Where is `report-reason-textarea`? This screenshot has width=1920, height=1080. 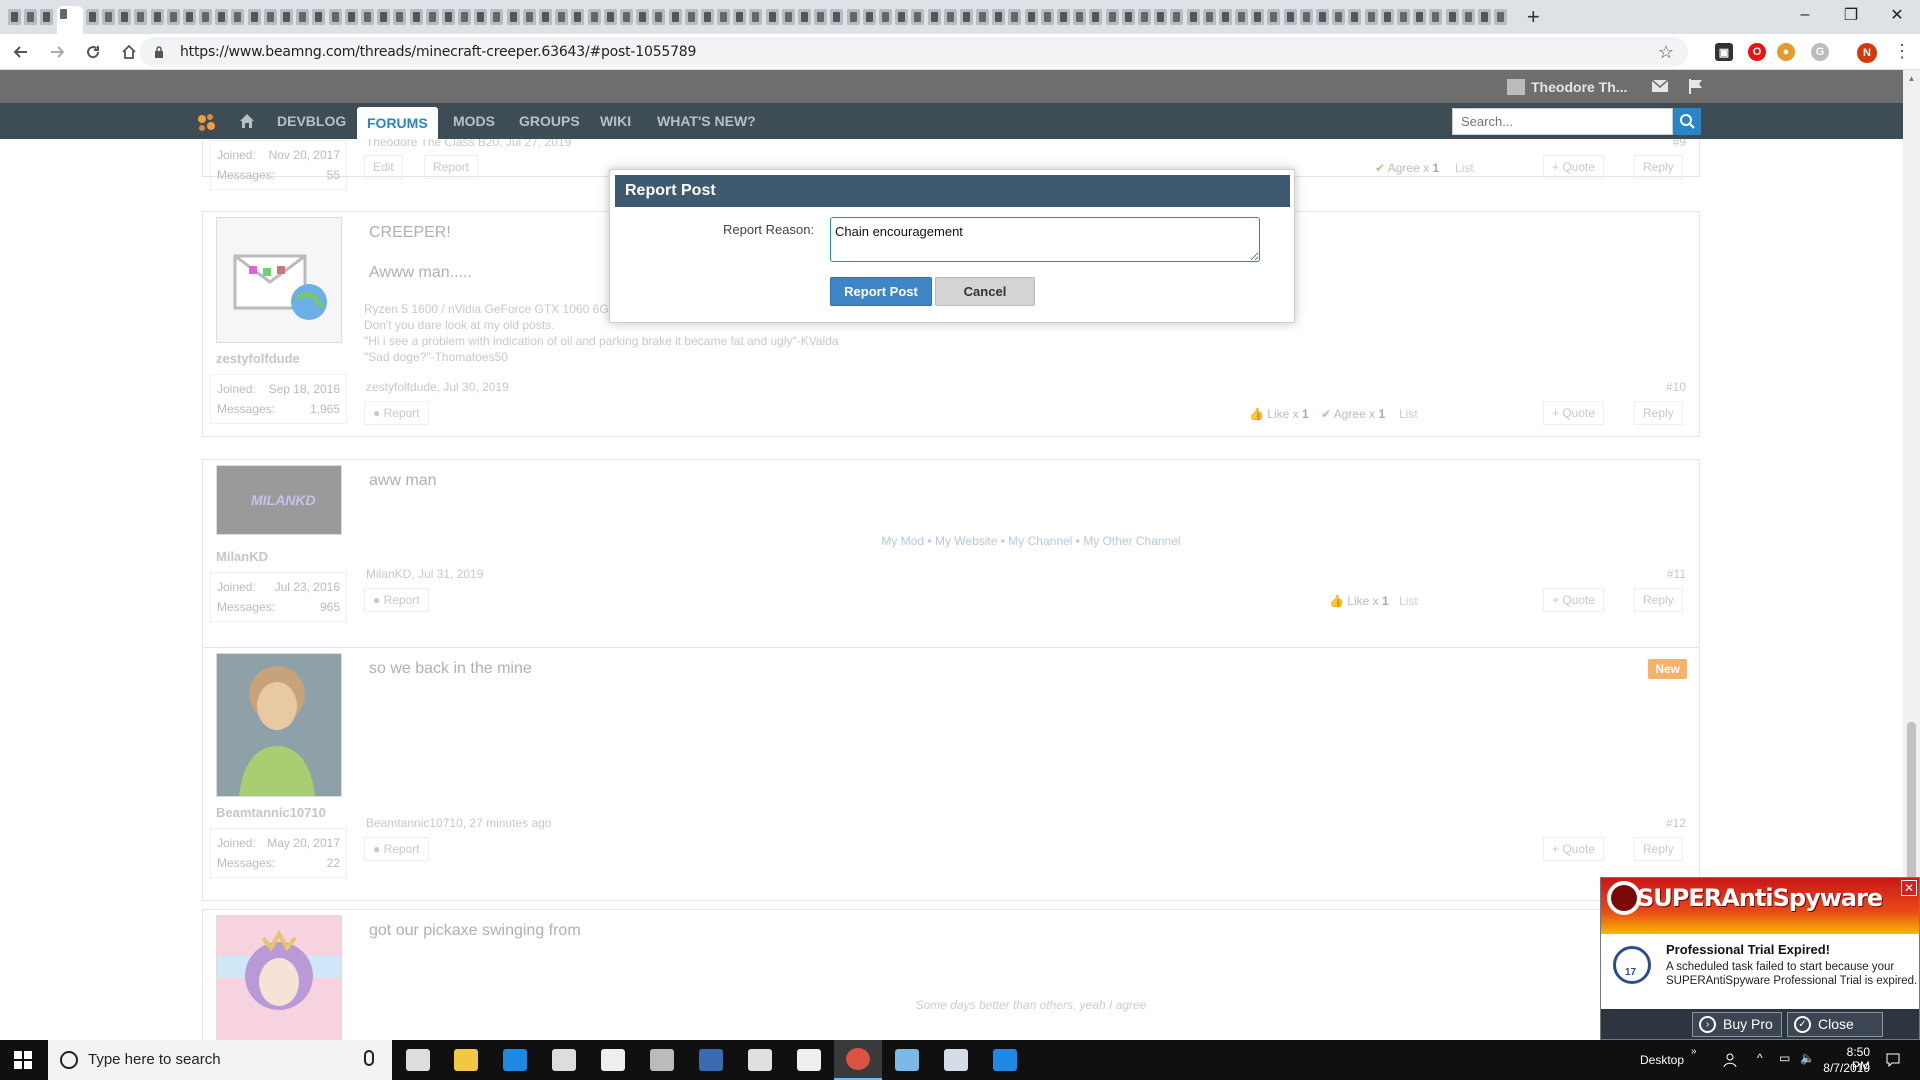 report-reason-textarea is located at coordinates (1045, 239).